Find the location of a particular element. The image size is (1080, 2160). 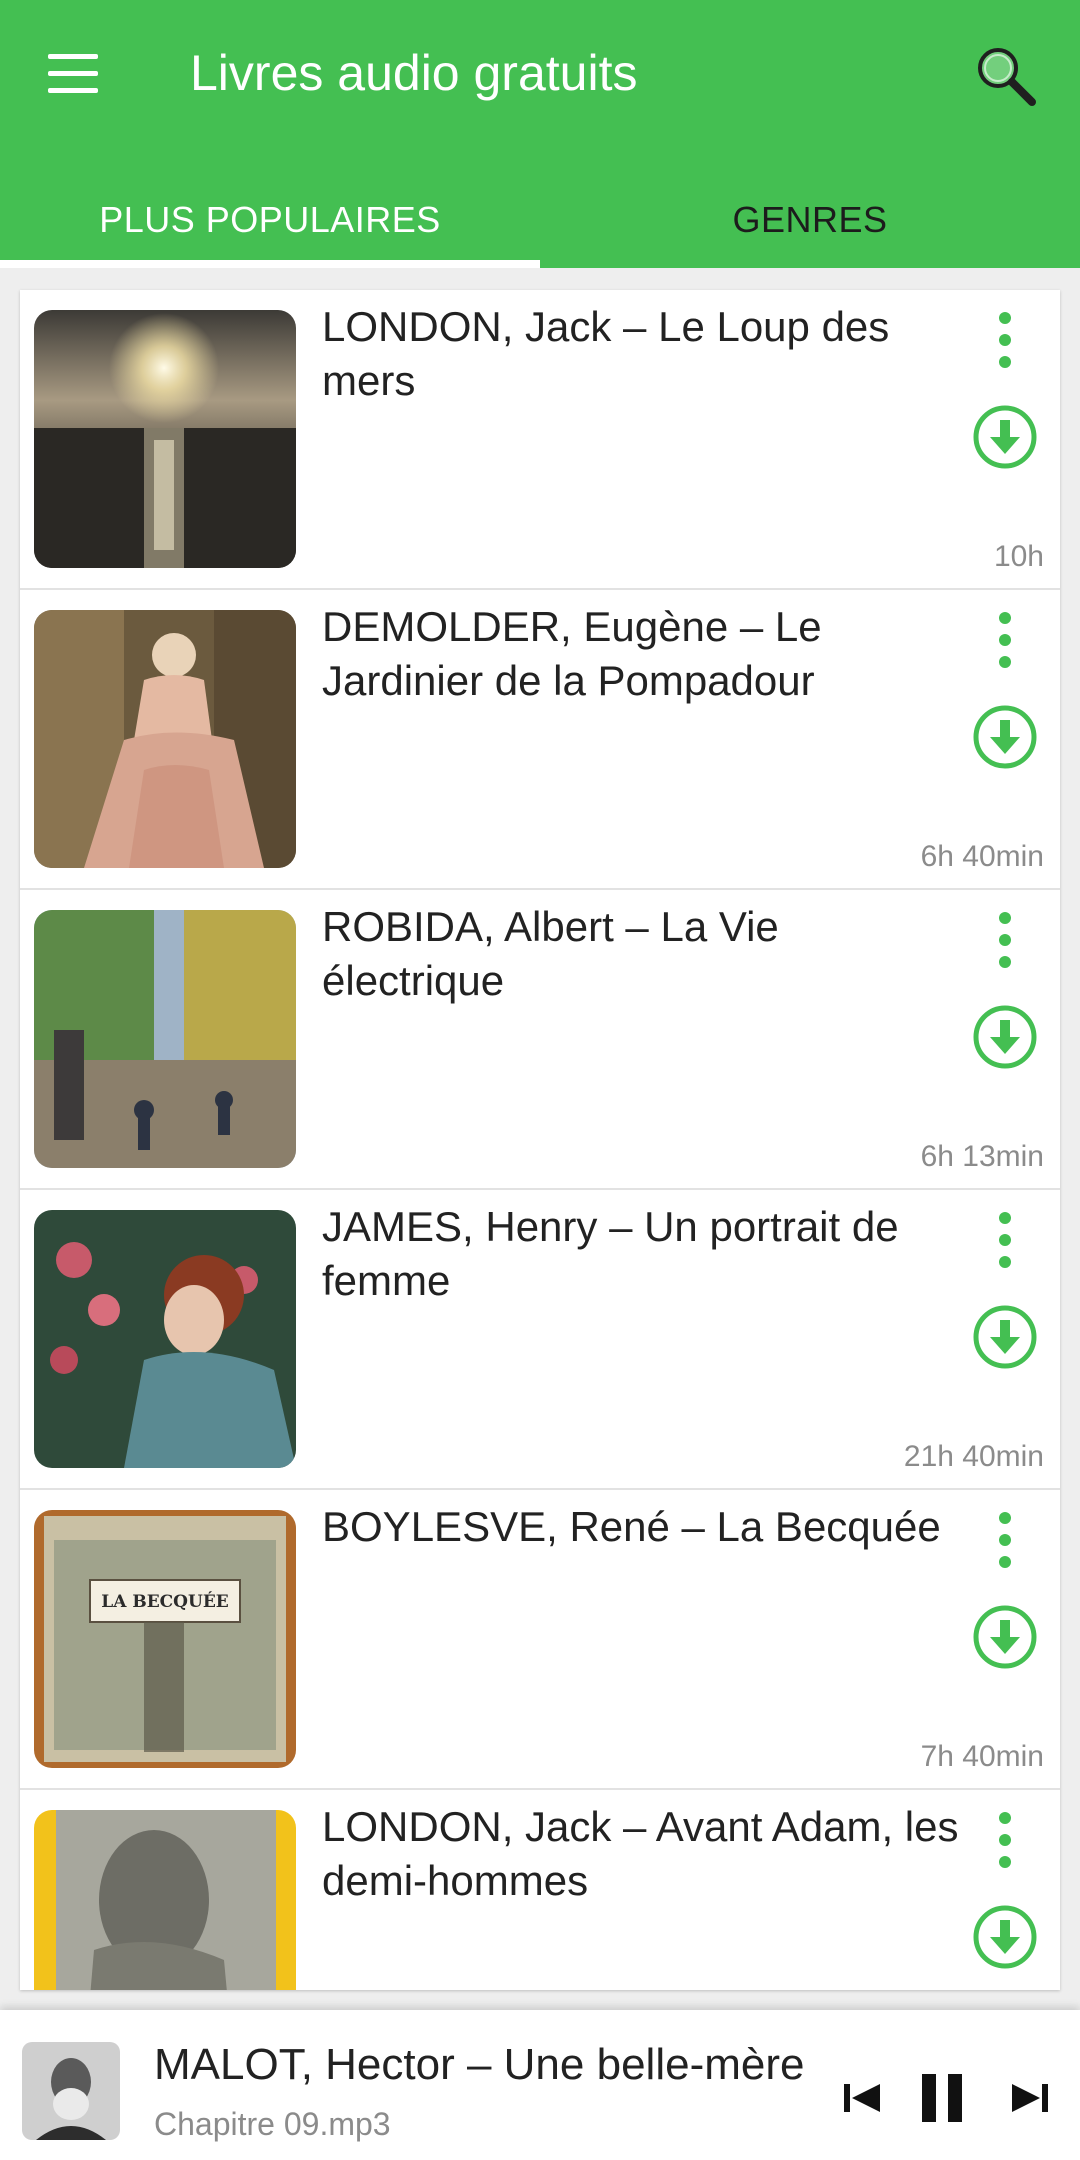

player-title: MALOT, Hector – Une belle-mère is located at coordinates (479, 2064).